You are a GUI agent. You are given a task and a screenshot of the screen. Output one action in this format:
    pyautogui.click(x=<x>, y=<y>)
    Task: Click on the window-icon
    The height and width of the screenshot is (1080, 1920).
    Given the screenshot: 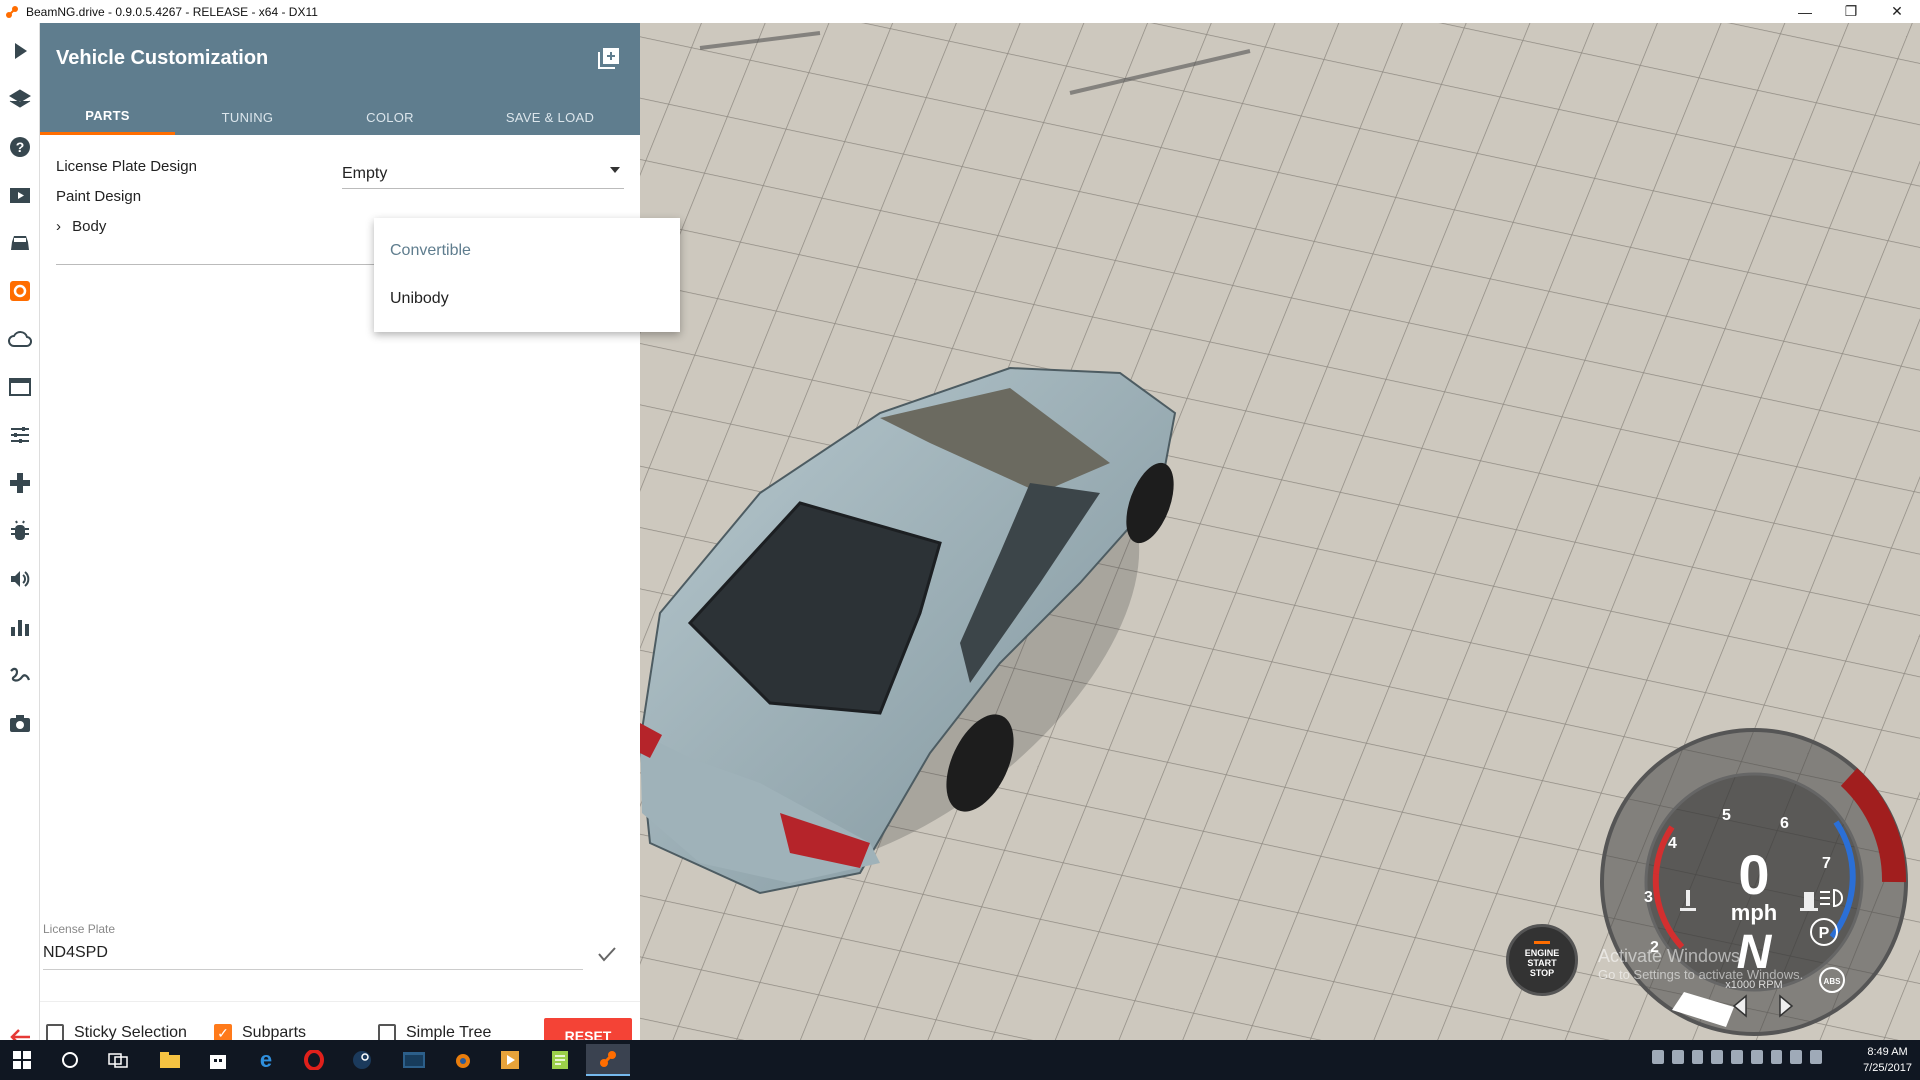 What is the action you would take?
    pyautogui.click(x=20, y=387)
    